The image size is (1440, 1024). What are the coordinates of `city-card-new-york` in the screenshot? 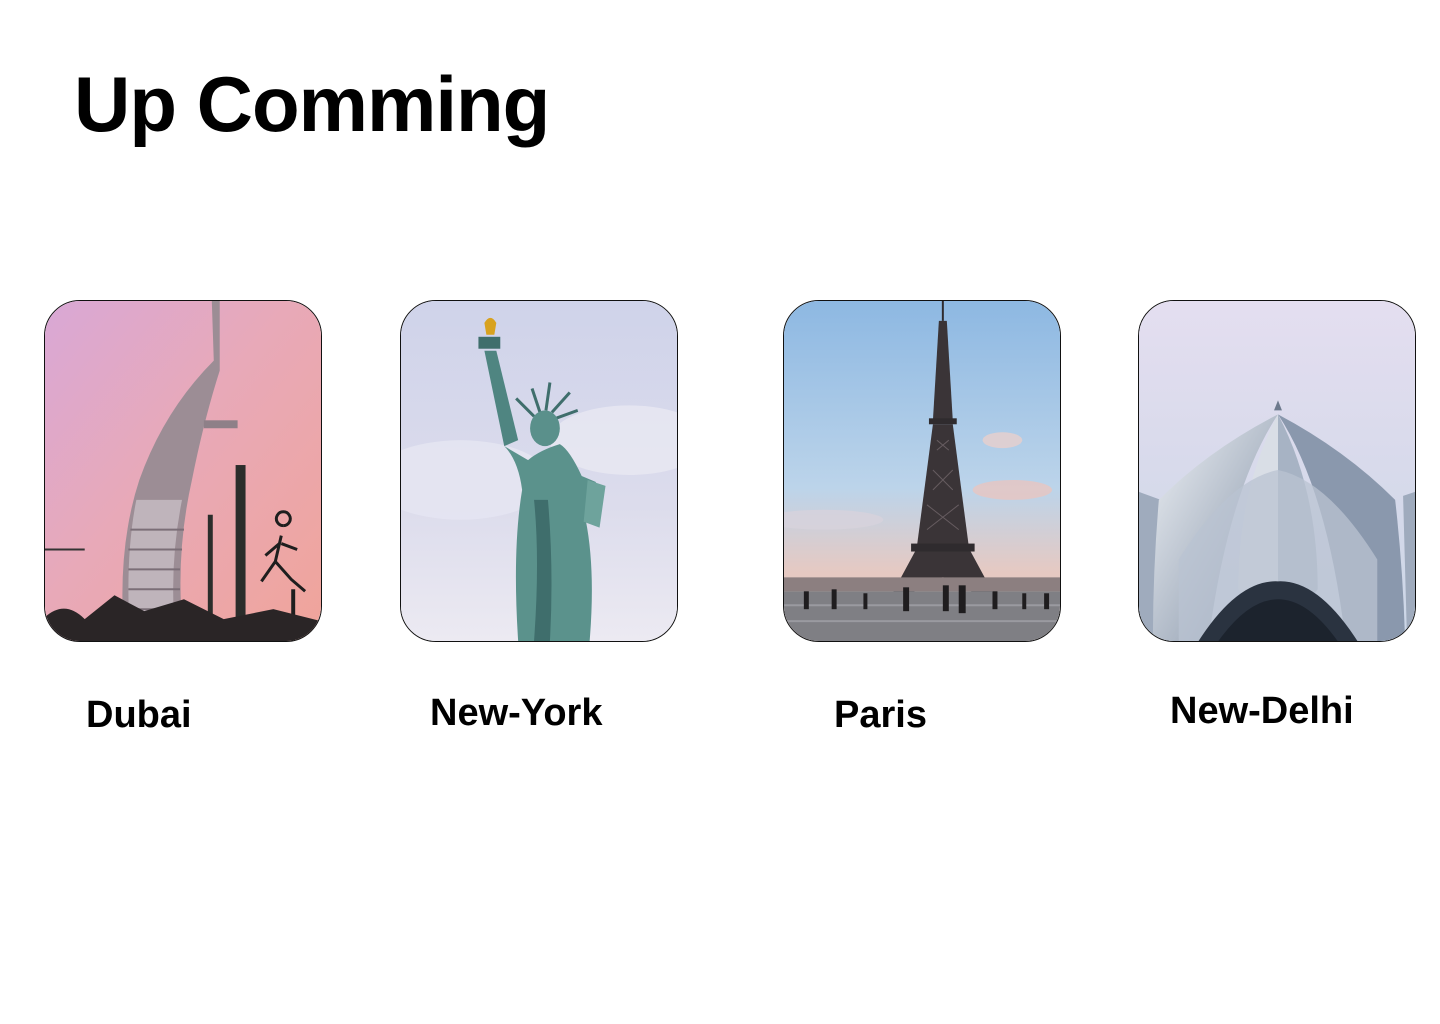 It's located at (539, 471).